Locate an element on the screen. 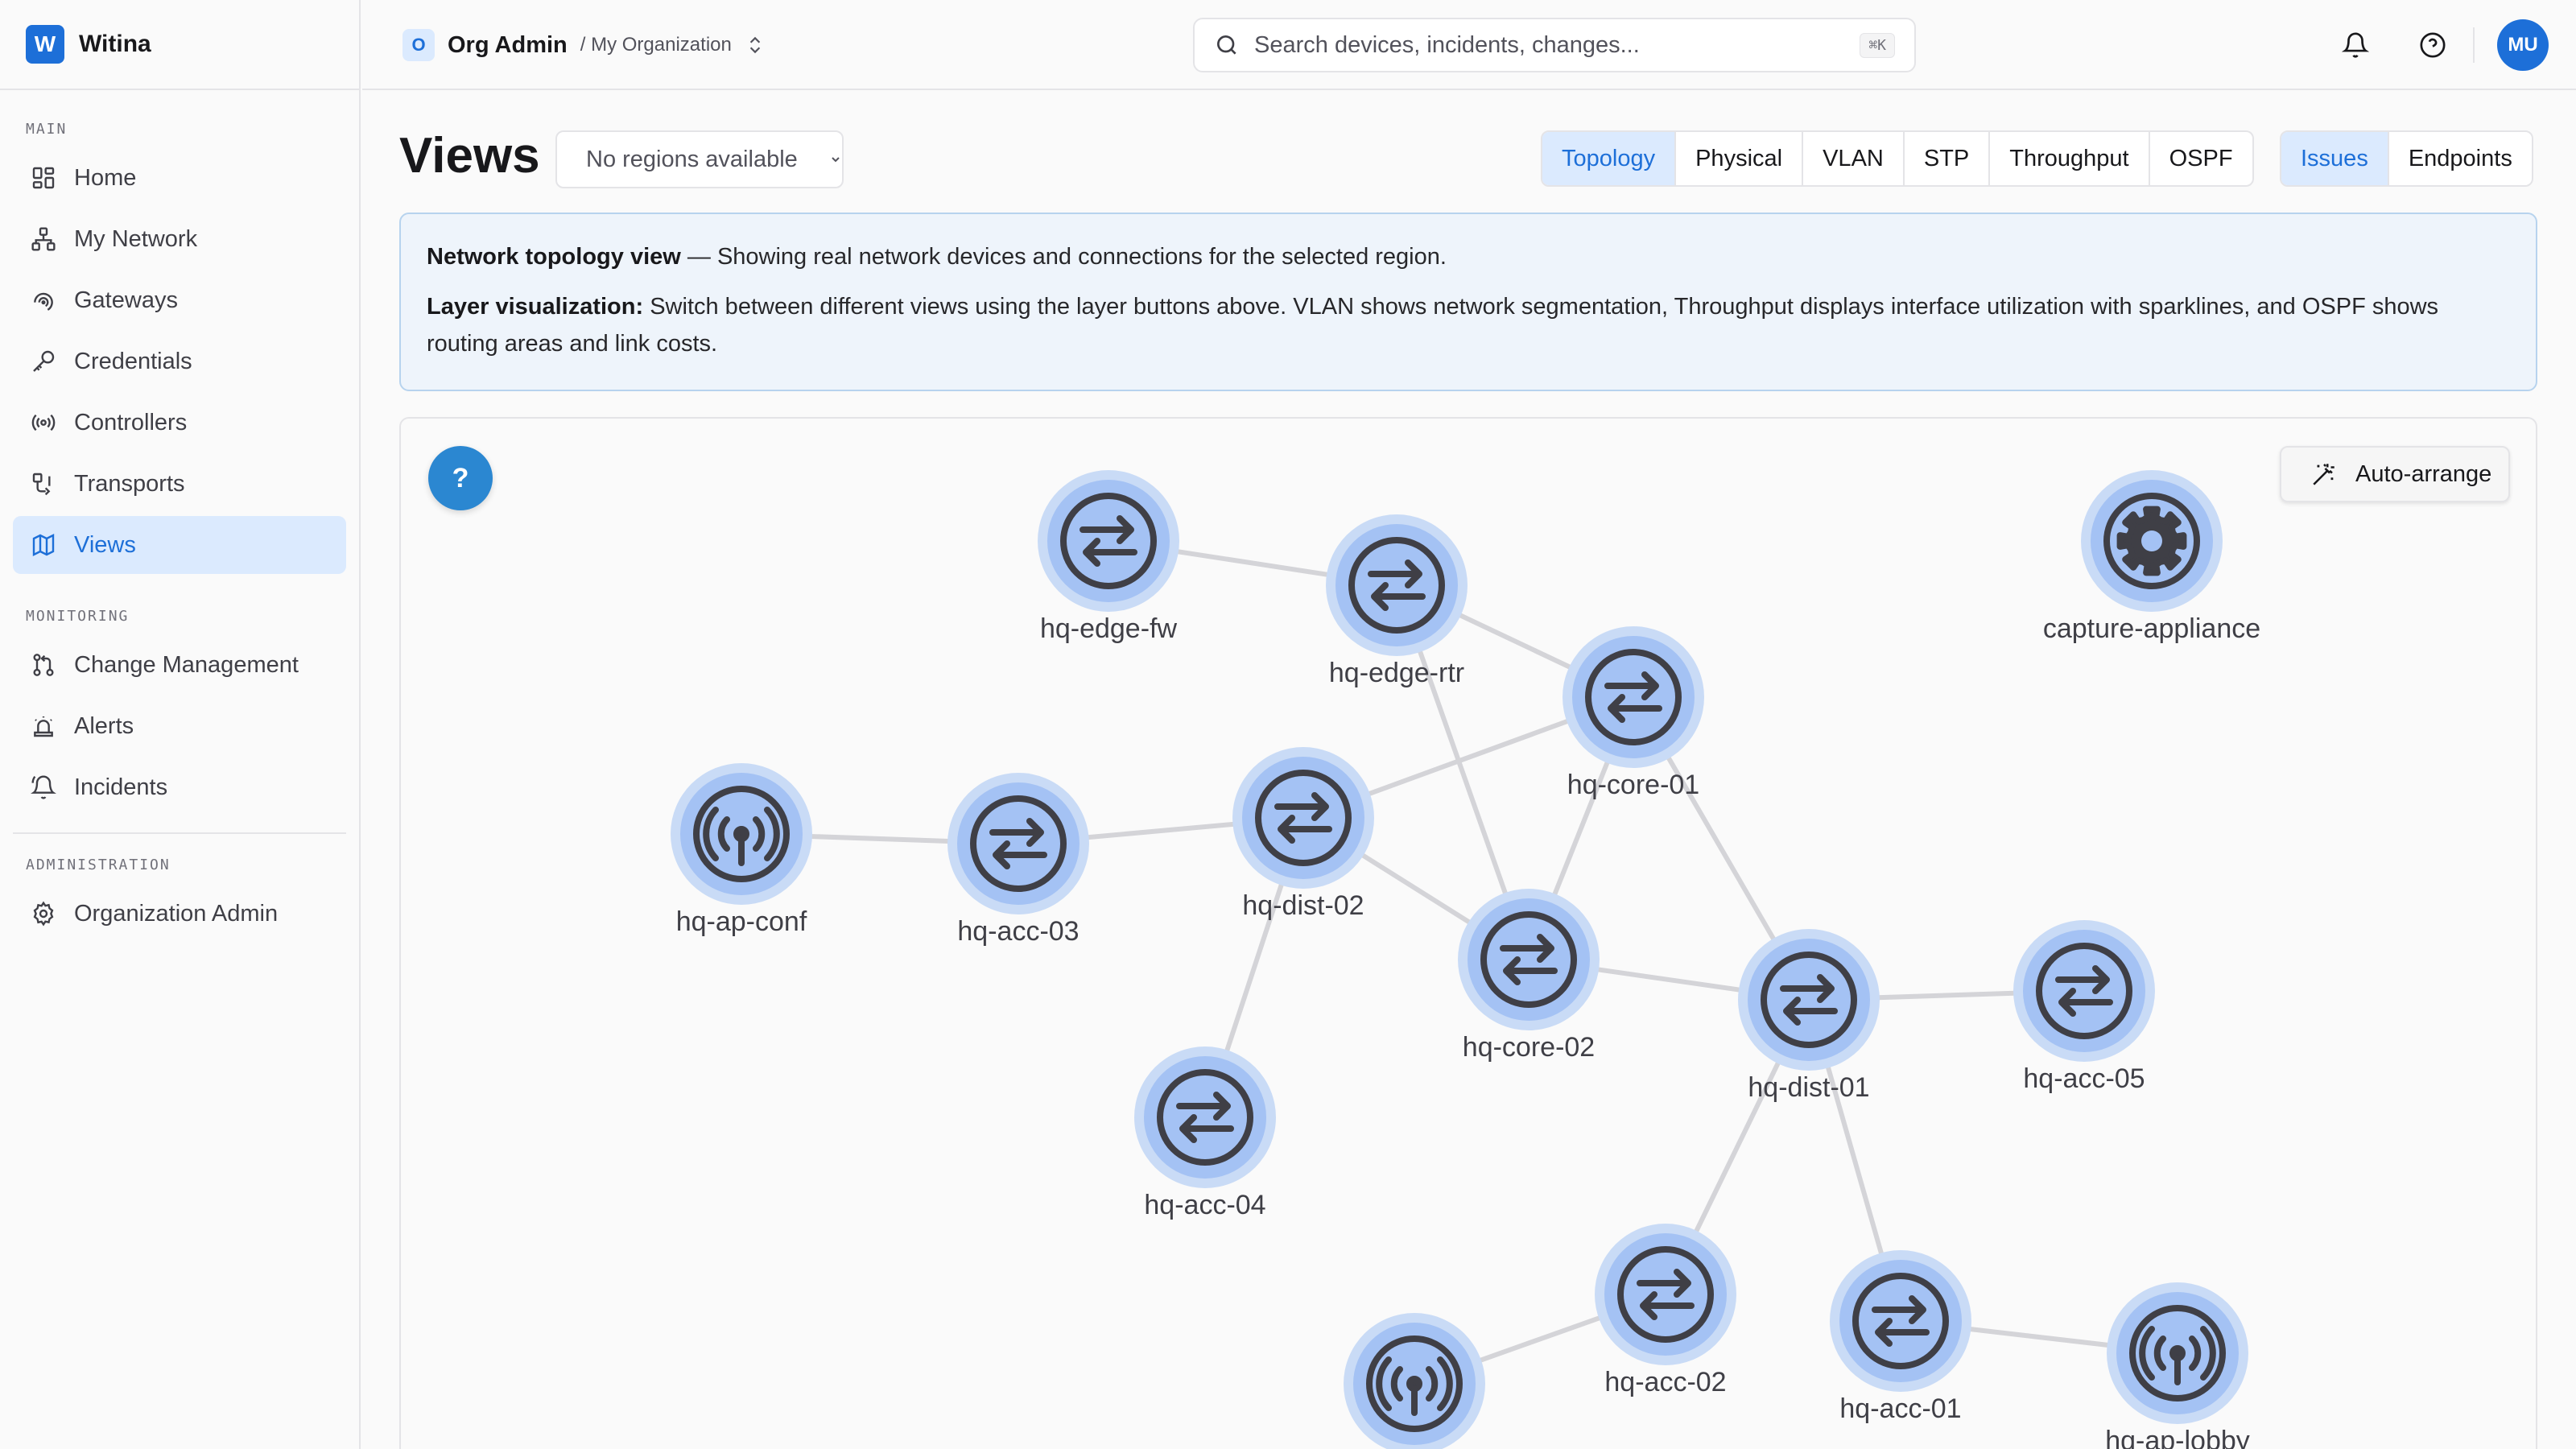 The width and height of the screenshot is (2576, 1449). bell-ring-icon is located at coordinates (43, 787).